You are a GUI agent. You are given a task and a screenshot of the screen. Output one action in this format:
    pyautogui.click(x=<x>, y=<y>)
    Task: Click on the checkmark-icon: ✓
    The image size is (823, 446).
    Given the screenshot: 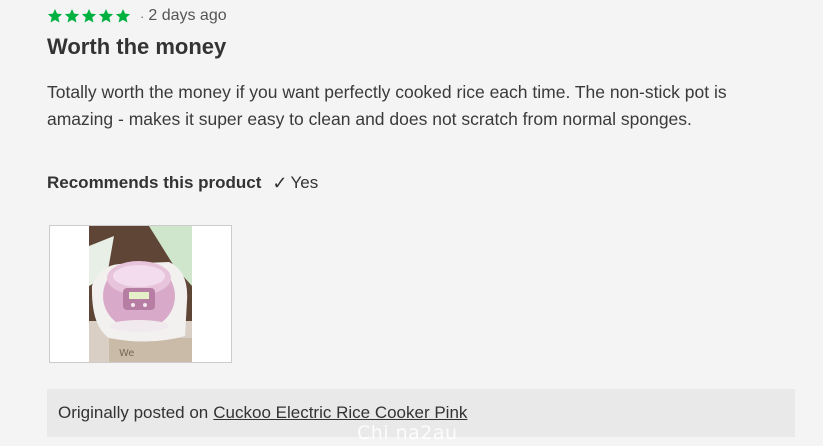 What is the action you would take?
    pyautogui.click(x=280, y=182)
    